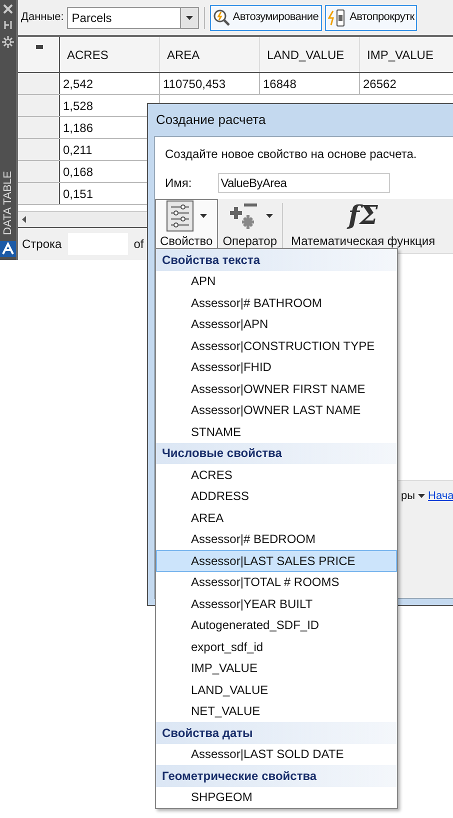  Describe the element at coordinates (276, 431) in the screenshot. I see `menu-item: STNAME` at that location.